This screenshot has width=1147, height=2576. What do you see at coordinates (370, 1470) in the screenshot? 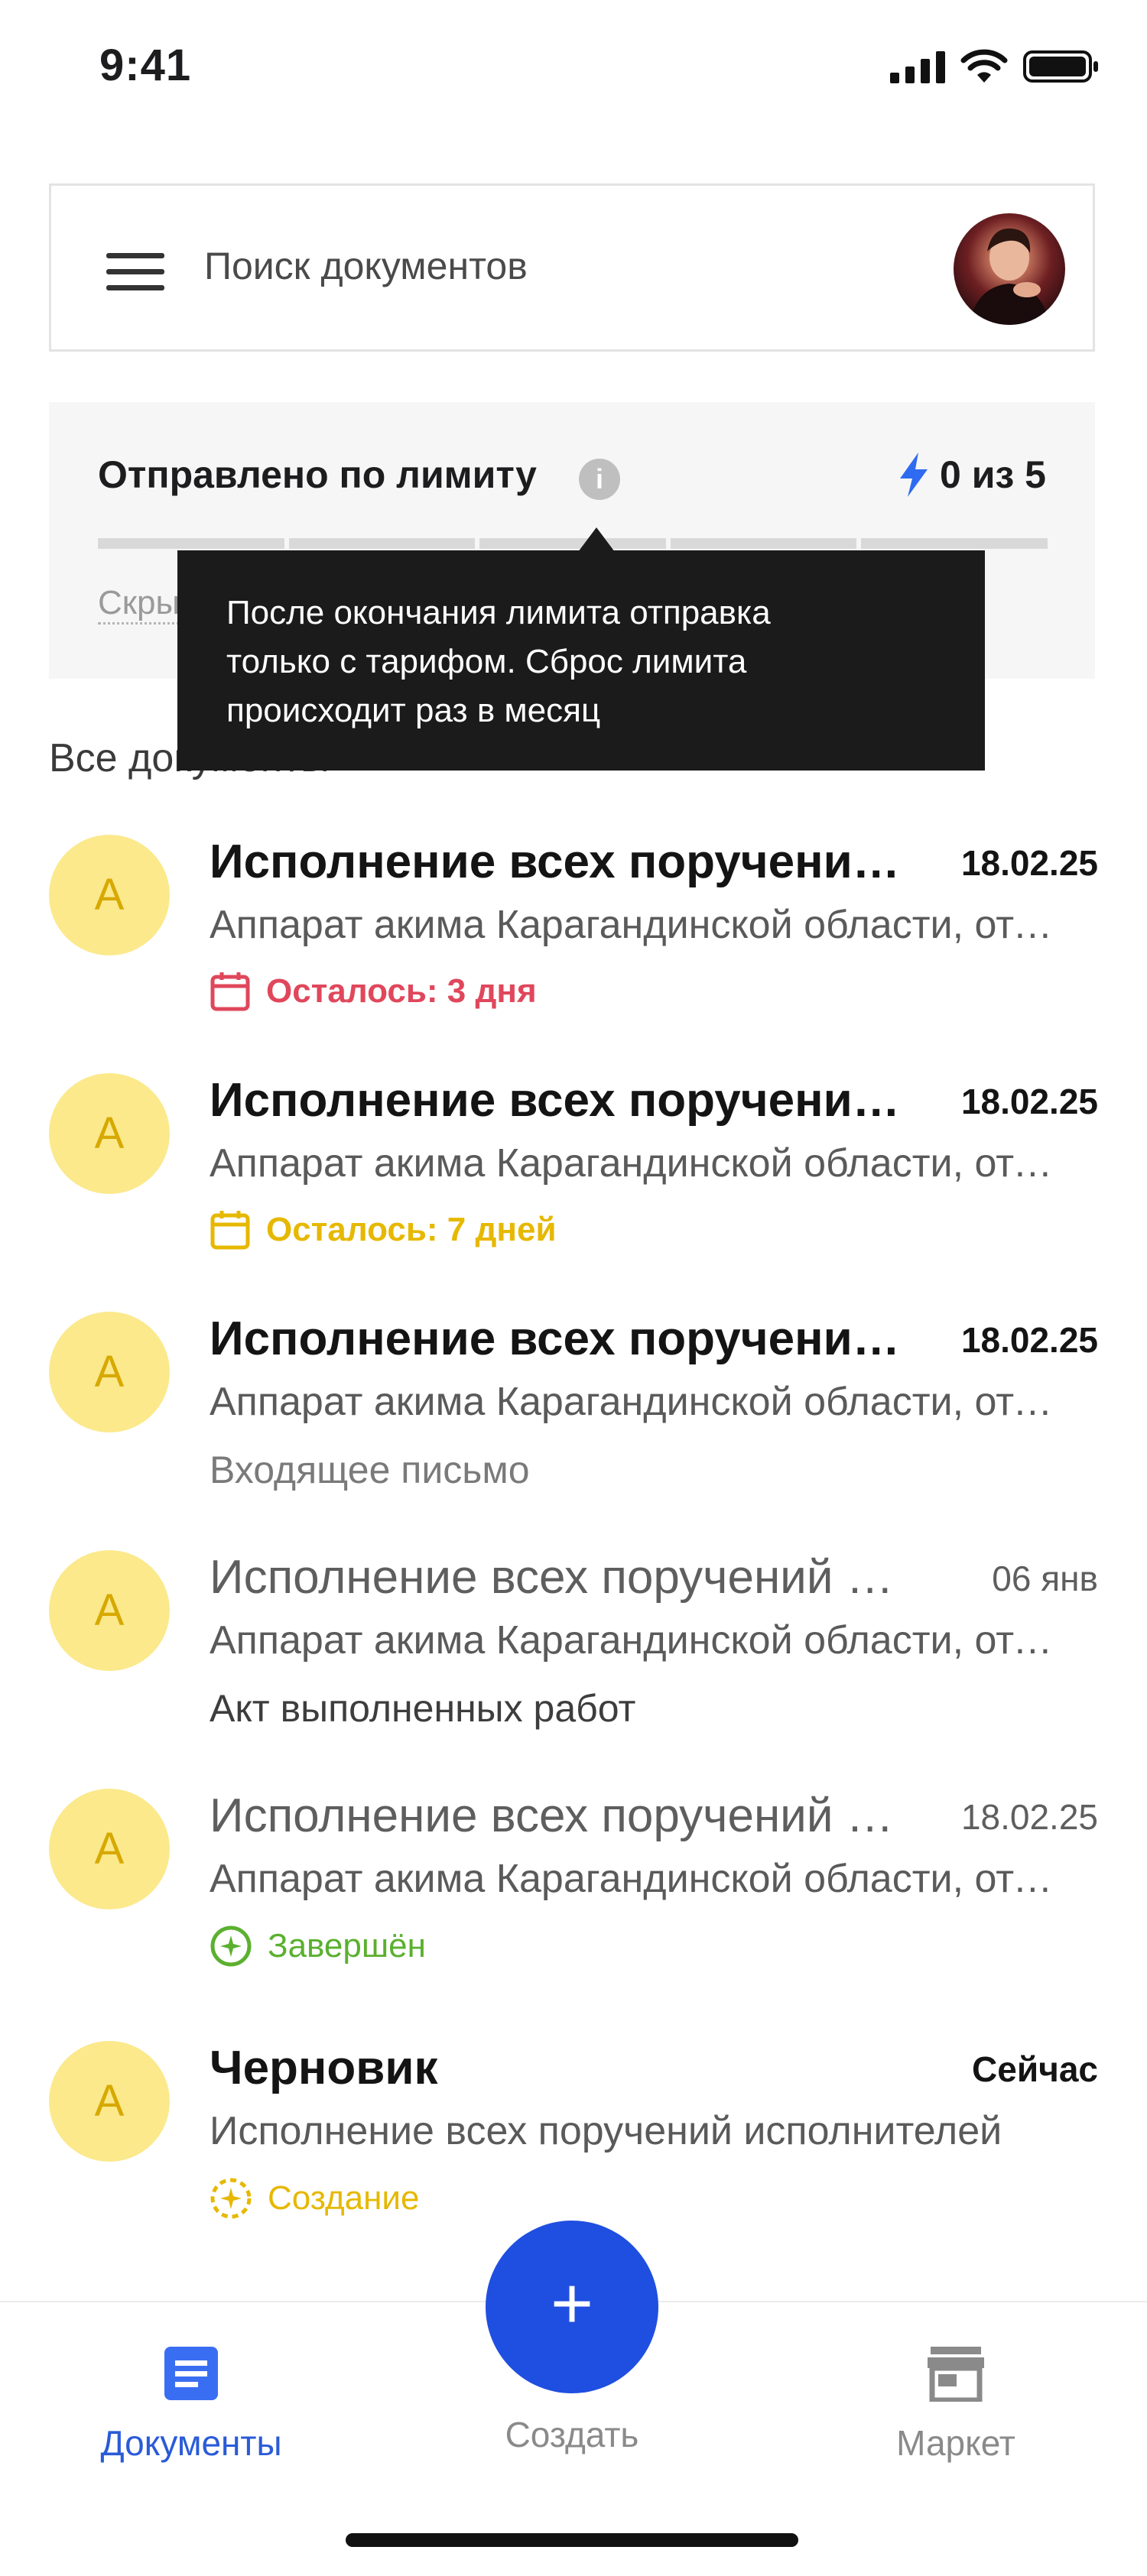
I see `document-type: Входящее письмо` at bounding box center [370, 1470].